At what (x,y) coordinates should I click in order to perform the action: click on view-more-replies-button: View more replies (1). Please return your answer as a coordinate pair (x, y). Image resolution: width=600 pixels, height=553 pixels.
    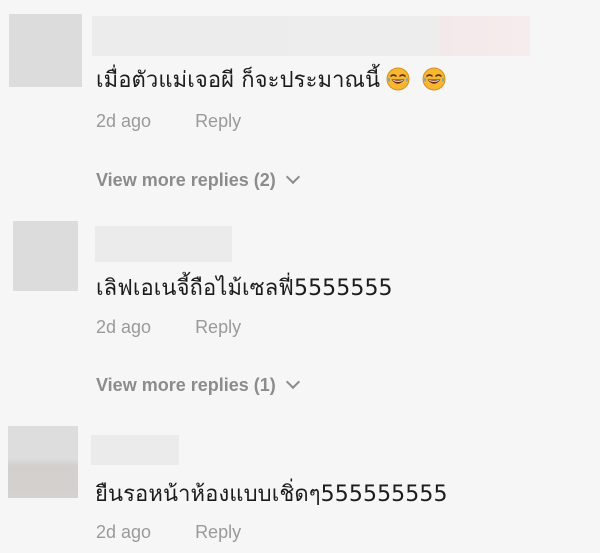
    Looking at the image, I should click on (198, 385).